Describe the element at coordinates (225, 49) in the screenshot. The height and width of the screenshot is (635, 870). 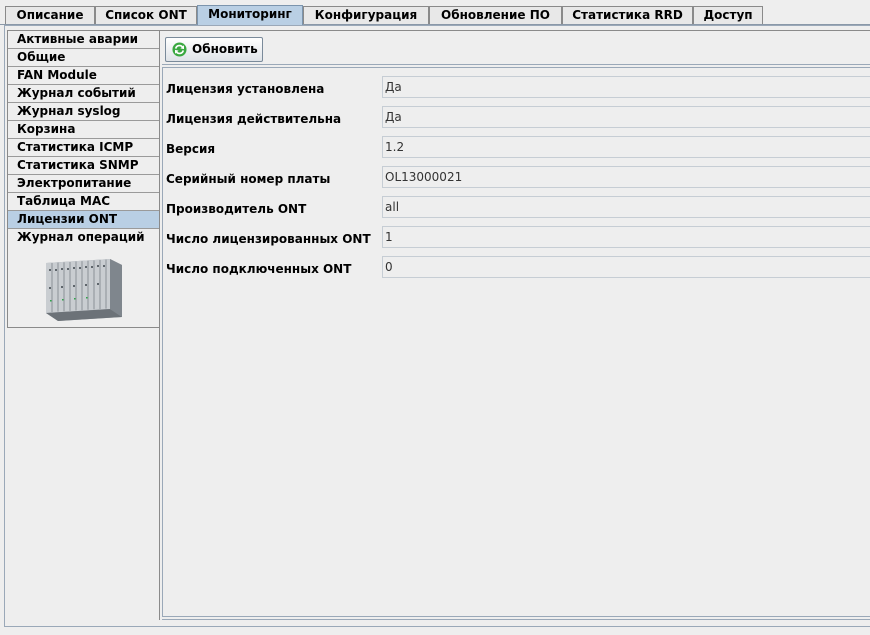
I see `refresh-button-label: Обновить` at that location.